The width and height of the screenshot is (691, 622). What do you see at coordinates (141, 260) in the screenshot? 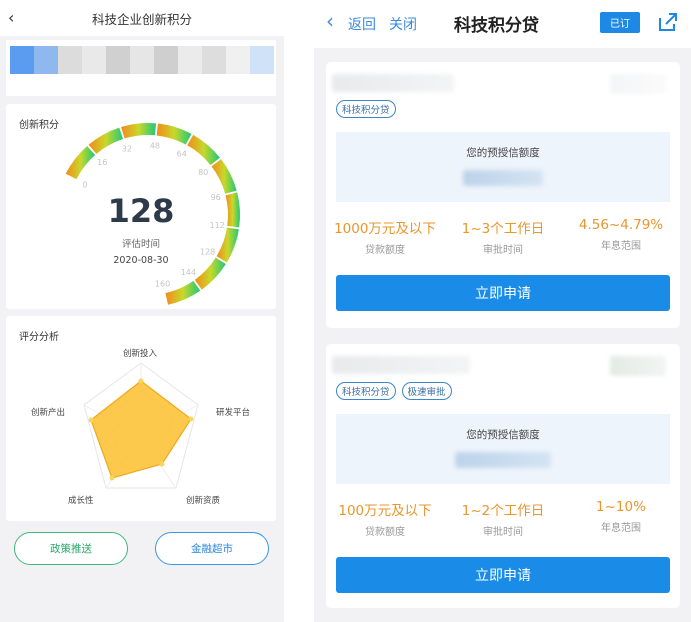
I see `eval-date: 2020-08-30` at bounding box center [141, 260].